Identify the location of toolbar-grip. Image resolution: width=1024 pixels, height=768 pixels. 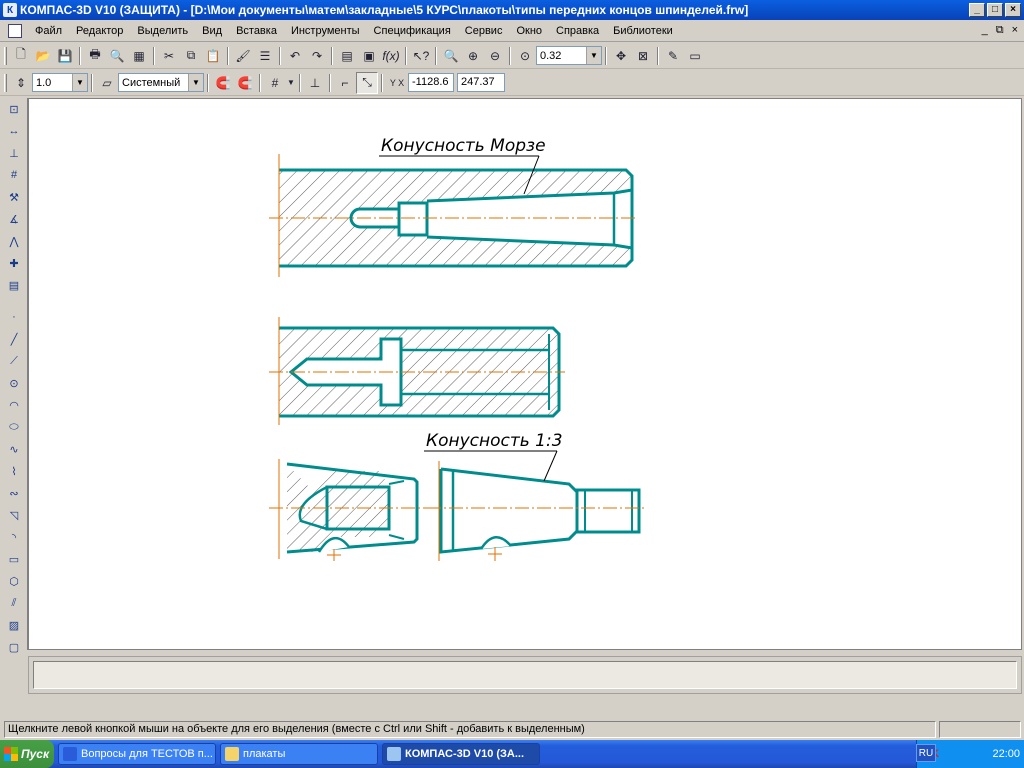
(5, 82).